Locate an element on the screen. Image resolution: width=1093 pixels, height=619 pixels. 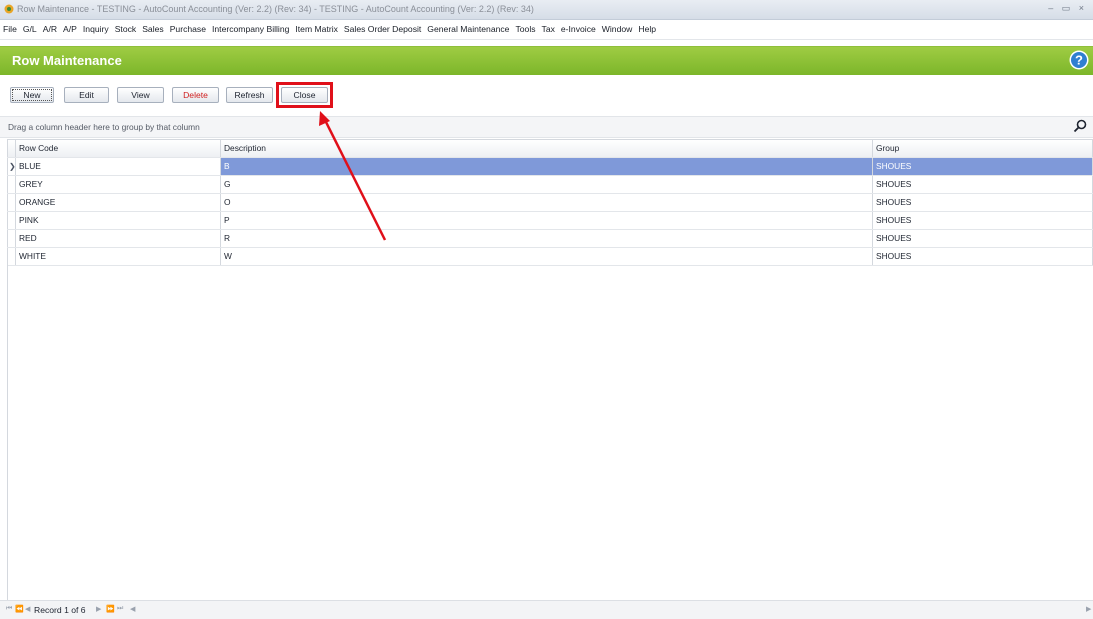
menu-file: File is located at coordinates (10, 27).